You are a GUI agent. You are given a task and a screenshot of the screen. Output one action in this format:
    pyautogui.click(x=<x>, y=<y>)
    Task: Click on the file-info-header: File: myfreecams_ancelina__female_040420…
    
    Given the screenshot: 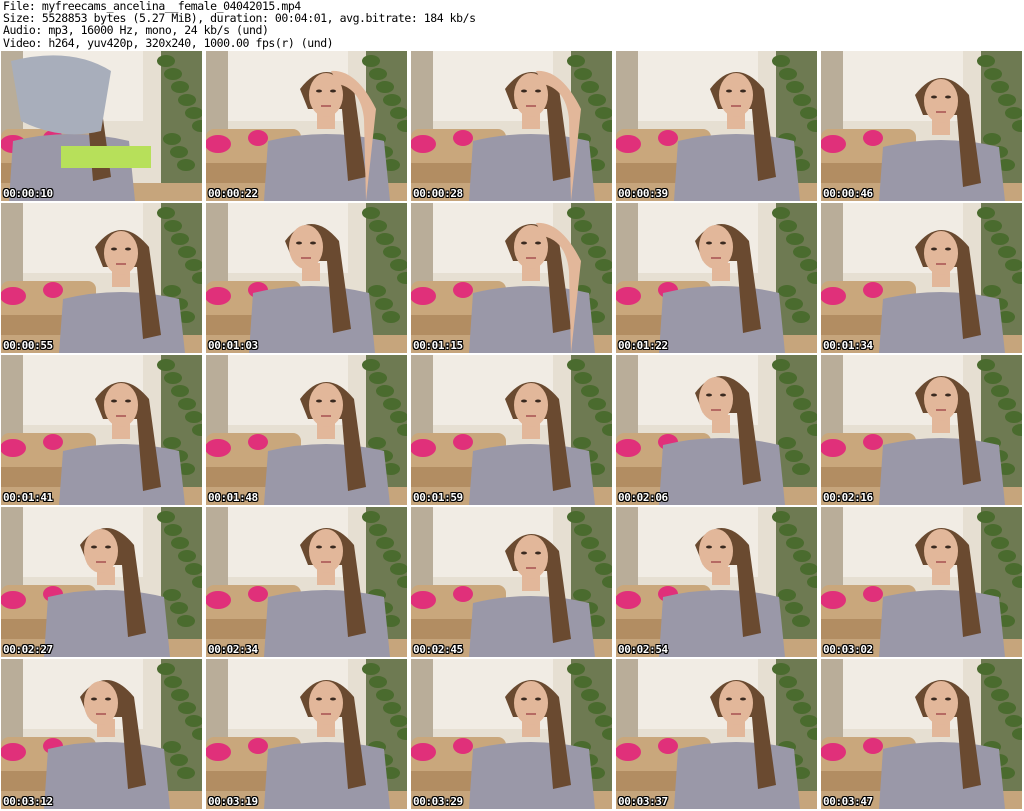 What is the action you would take?
    pyautogui.click(x=511, y=25)
    